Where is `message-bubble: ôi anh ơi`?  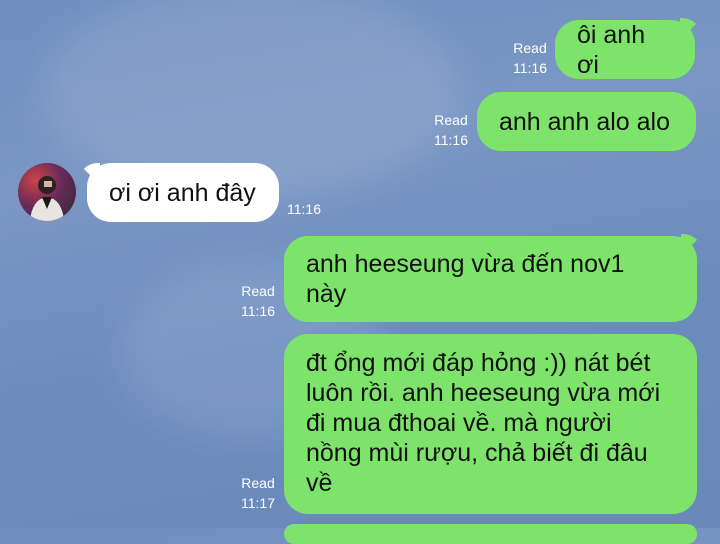
message-bubble: ôi anh ơi is located at coordinates (625, 49).